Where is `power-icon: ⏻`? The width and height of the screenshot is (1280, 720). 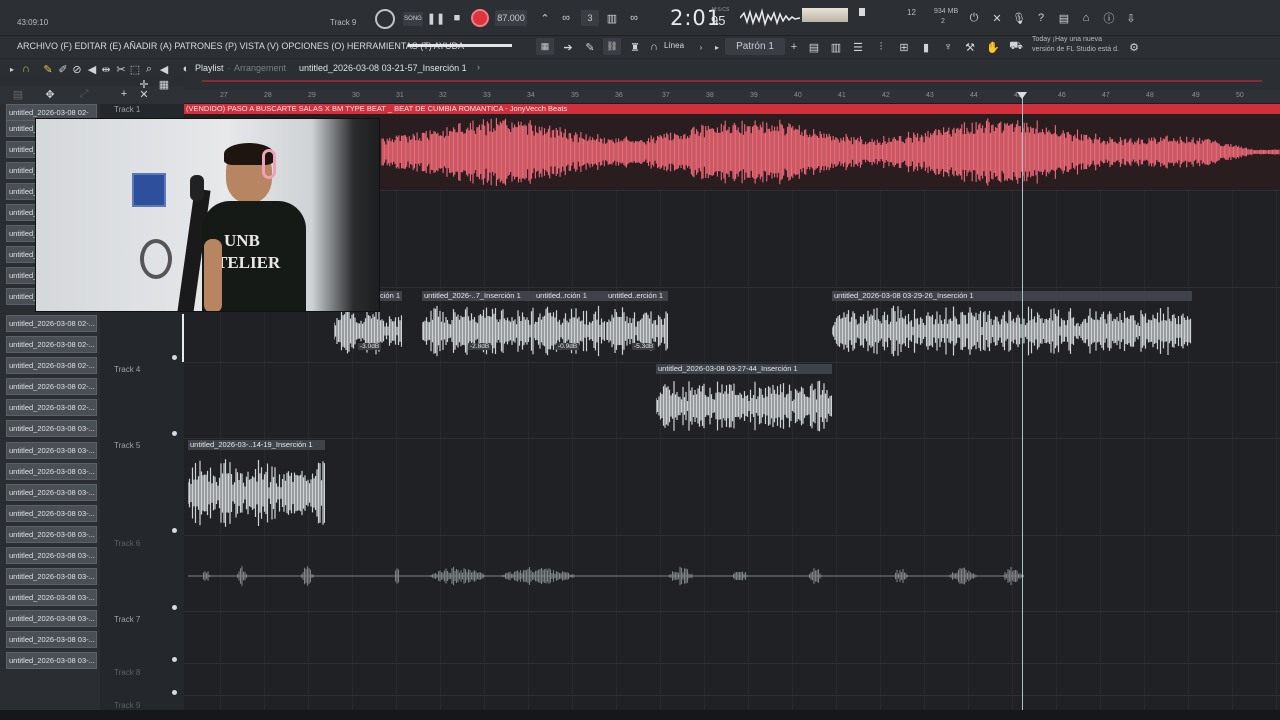 power-icon: ⏻ is located at coordinates (974, 18).